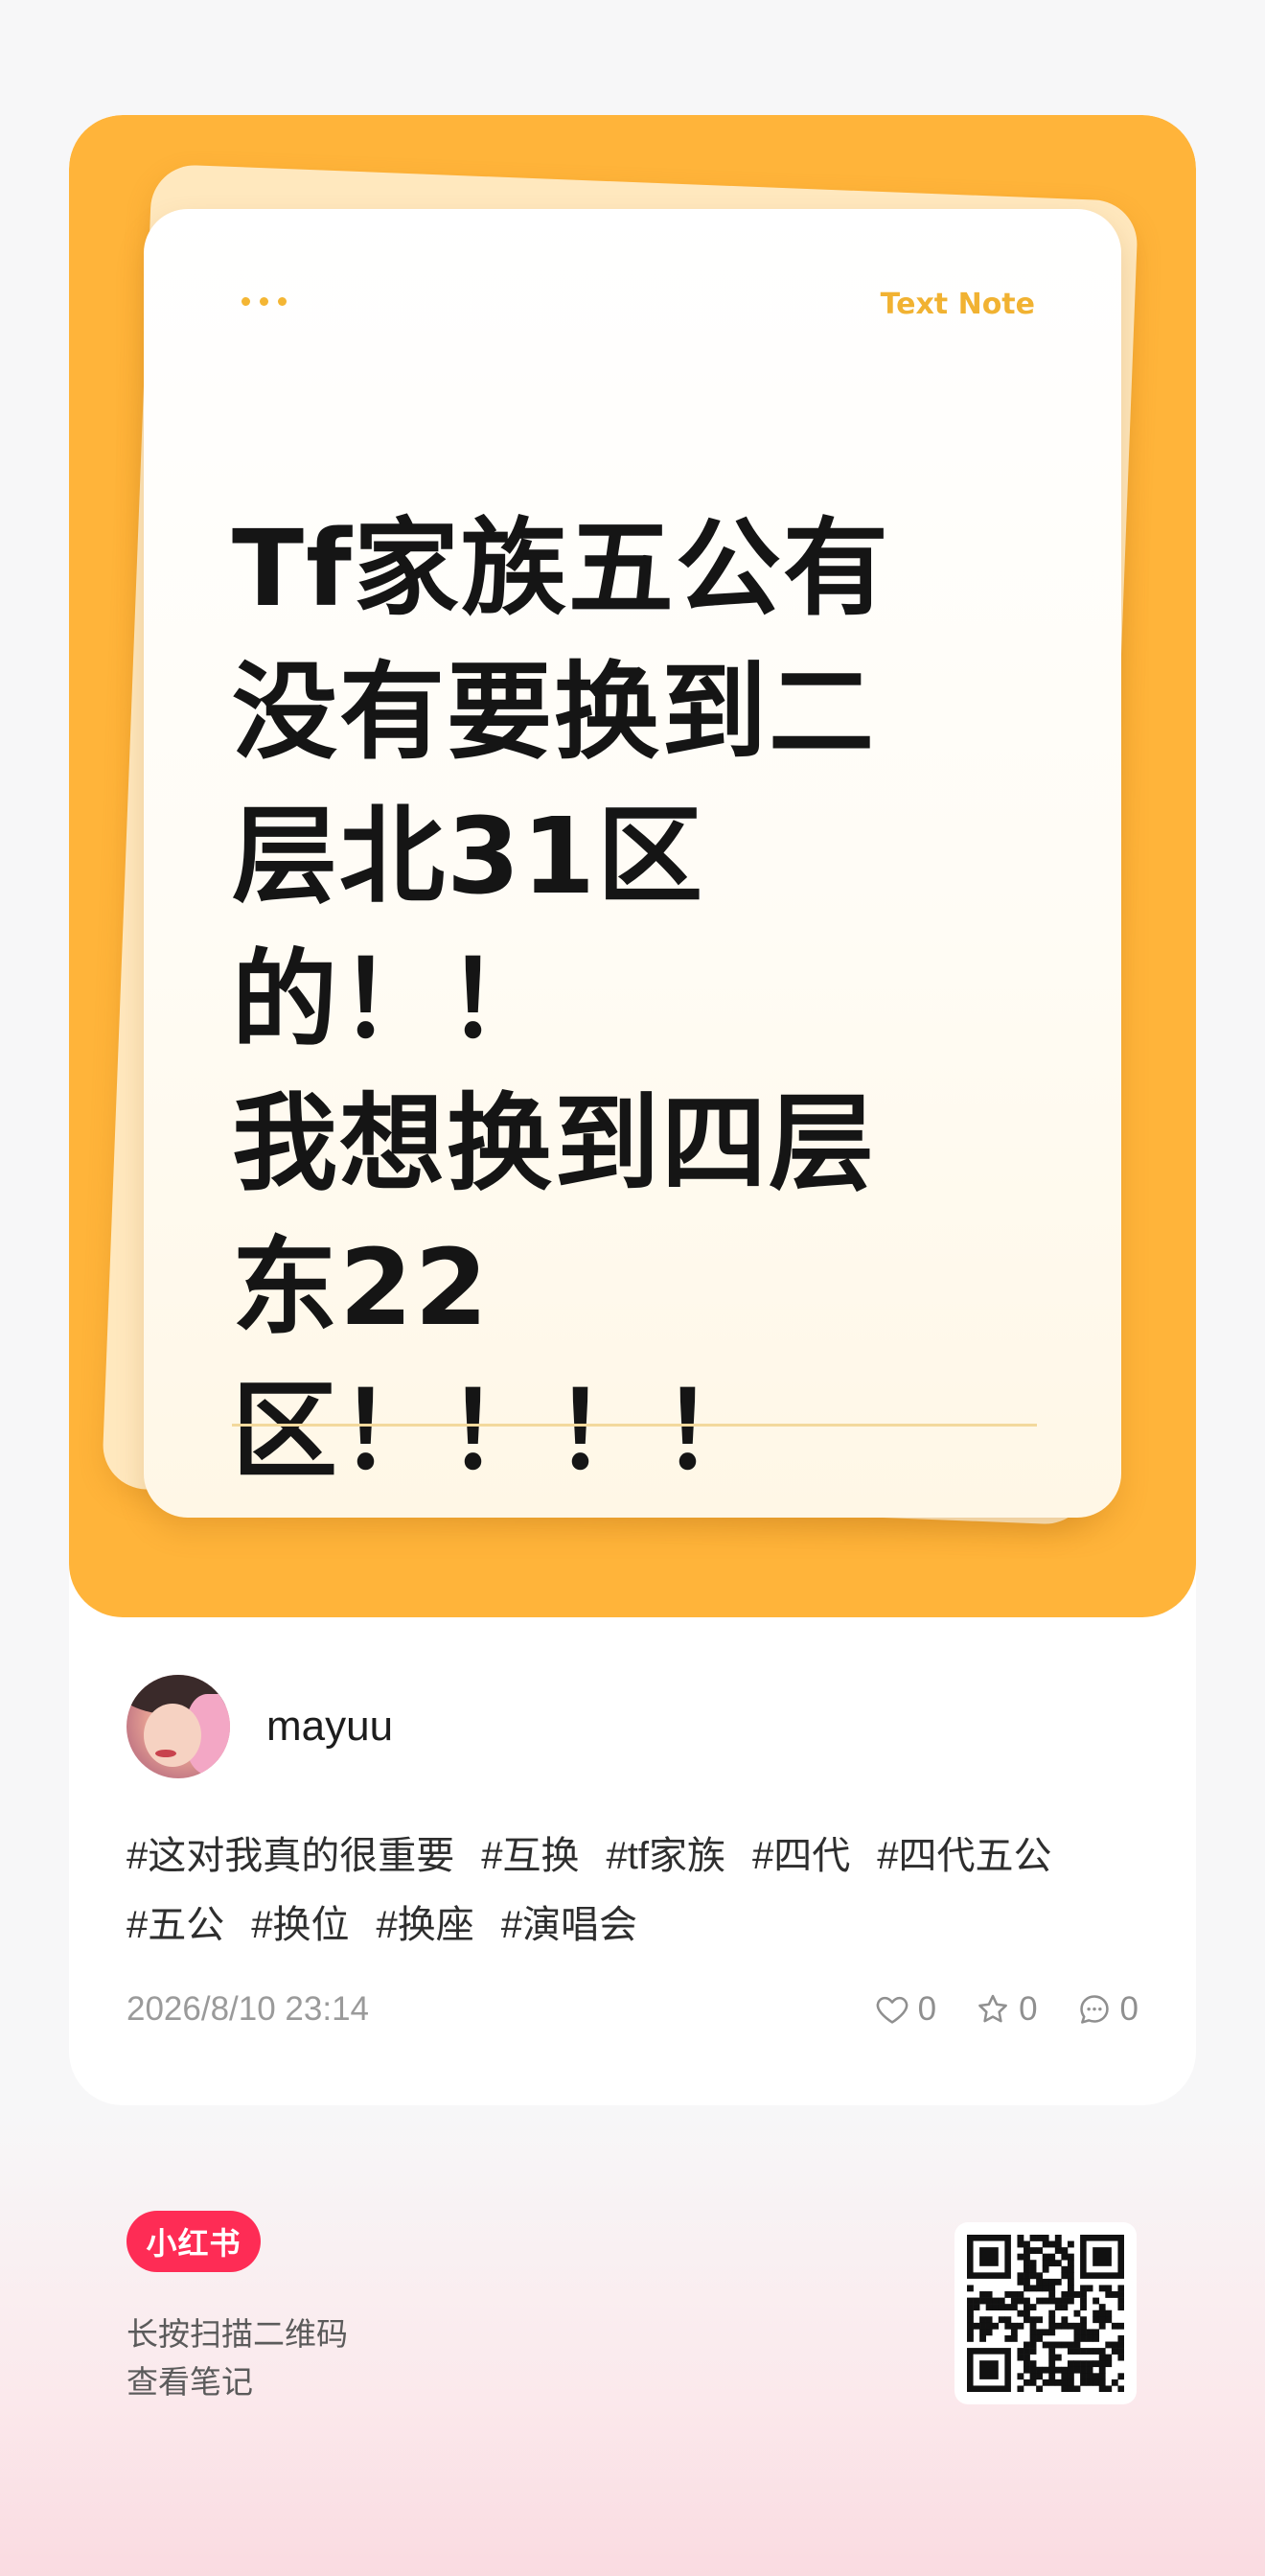 The width and height of the screenshot is (1265, 2576). I want to click on scan-hint: 长按扫描二维码 查看笔记, so click(237, 2358).